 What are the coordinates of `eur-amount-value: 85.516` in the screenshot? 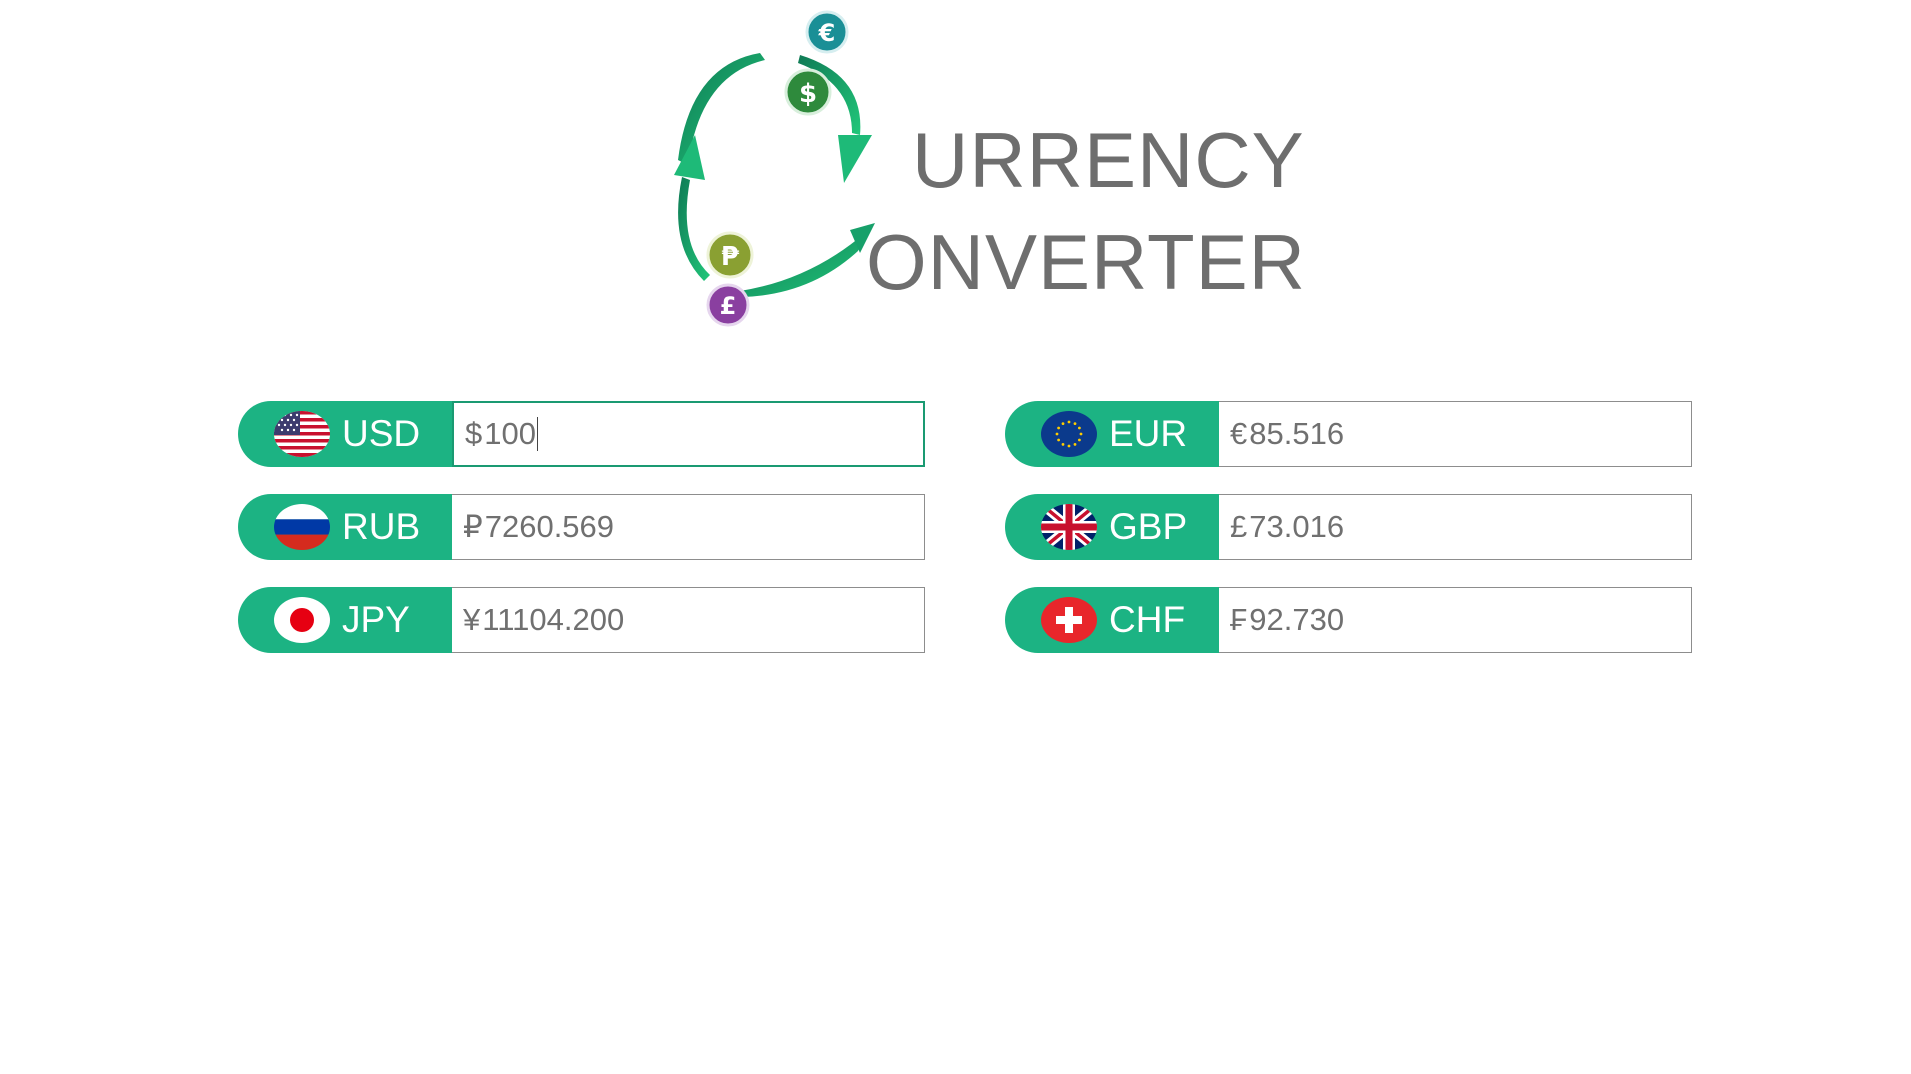 It's located at (1297, 433).